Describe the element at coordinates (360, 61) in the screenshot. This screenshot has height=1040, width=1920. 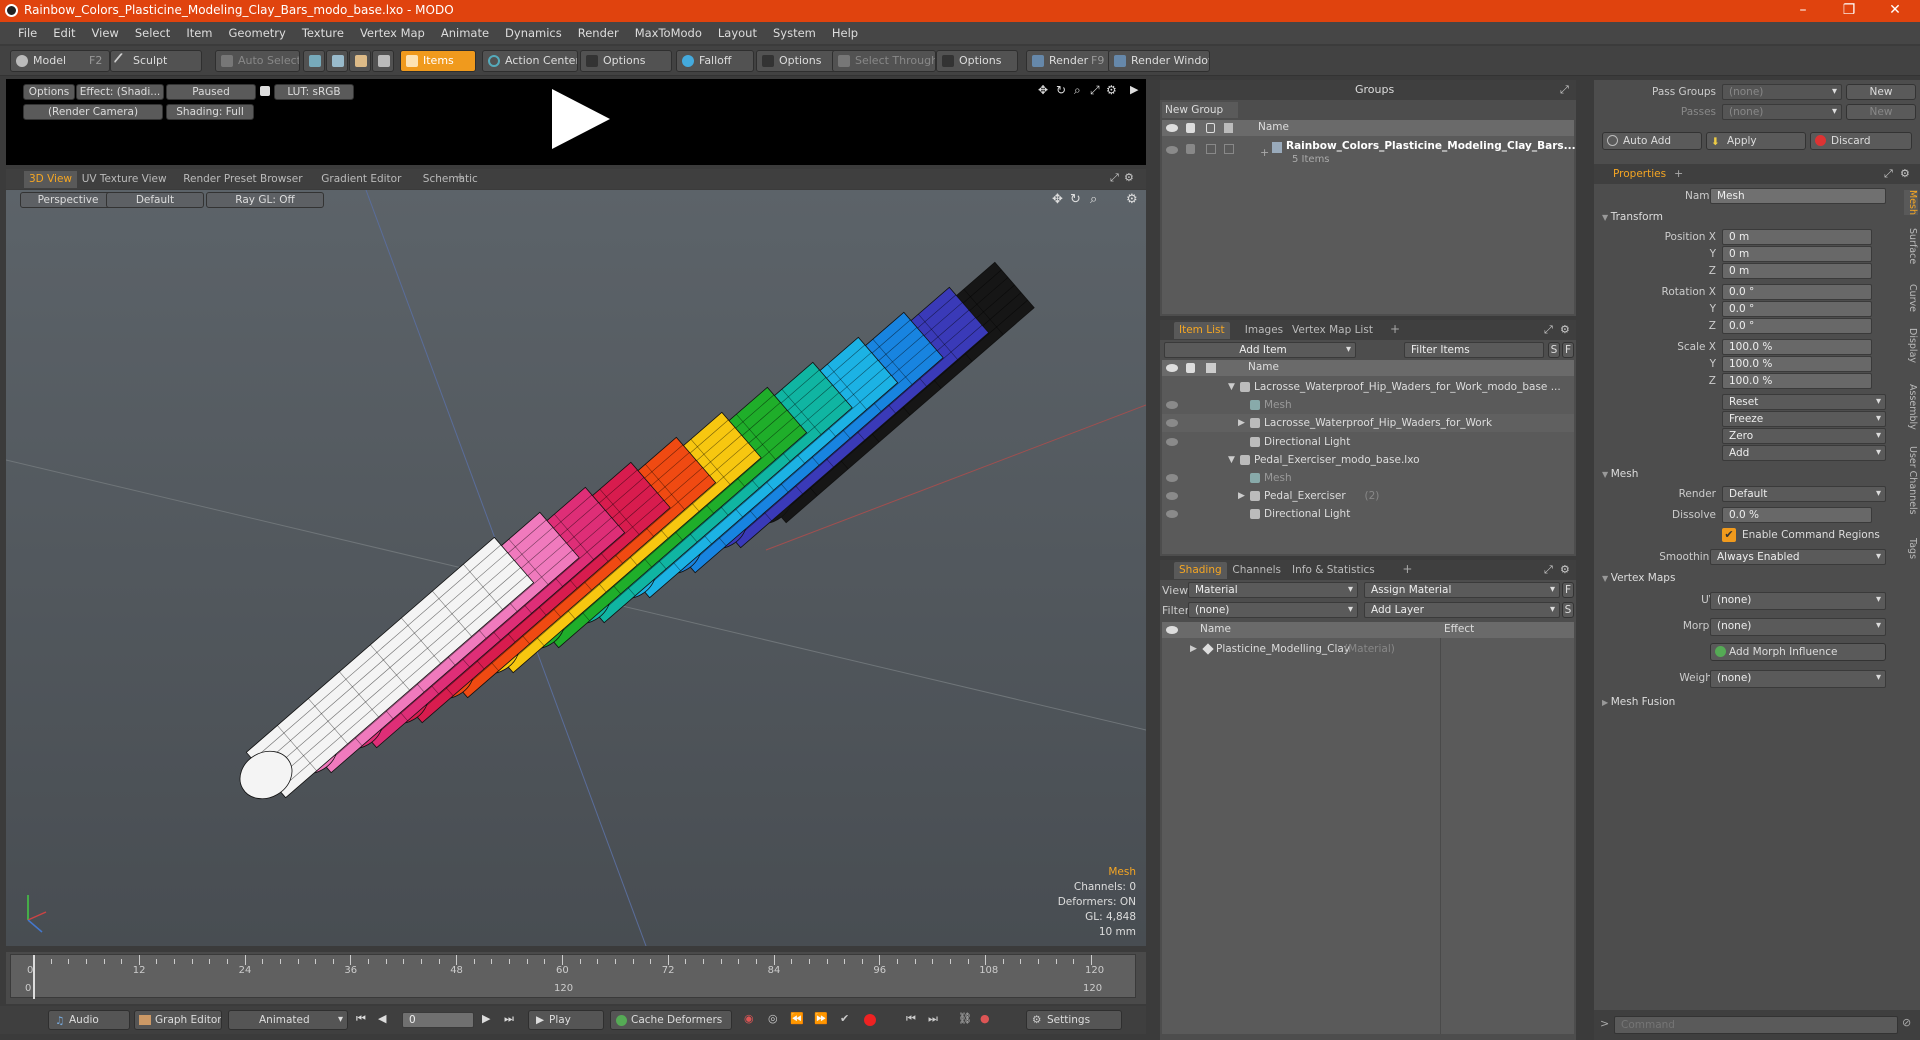
I see `polygons-mode-button` at that location.